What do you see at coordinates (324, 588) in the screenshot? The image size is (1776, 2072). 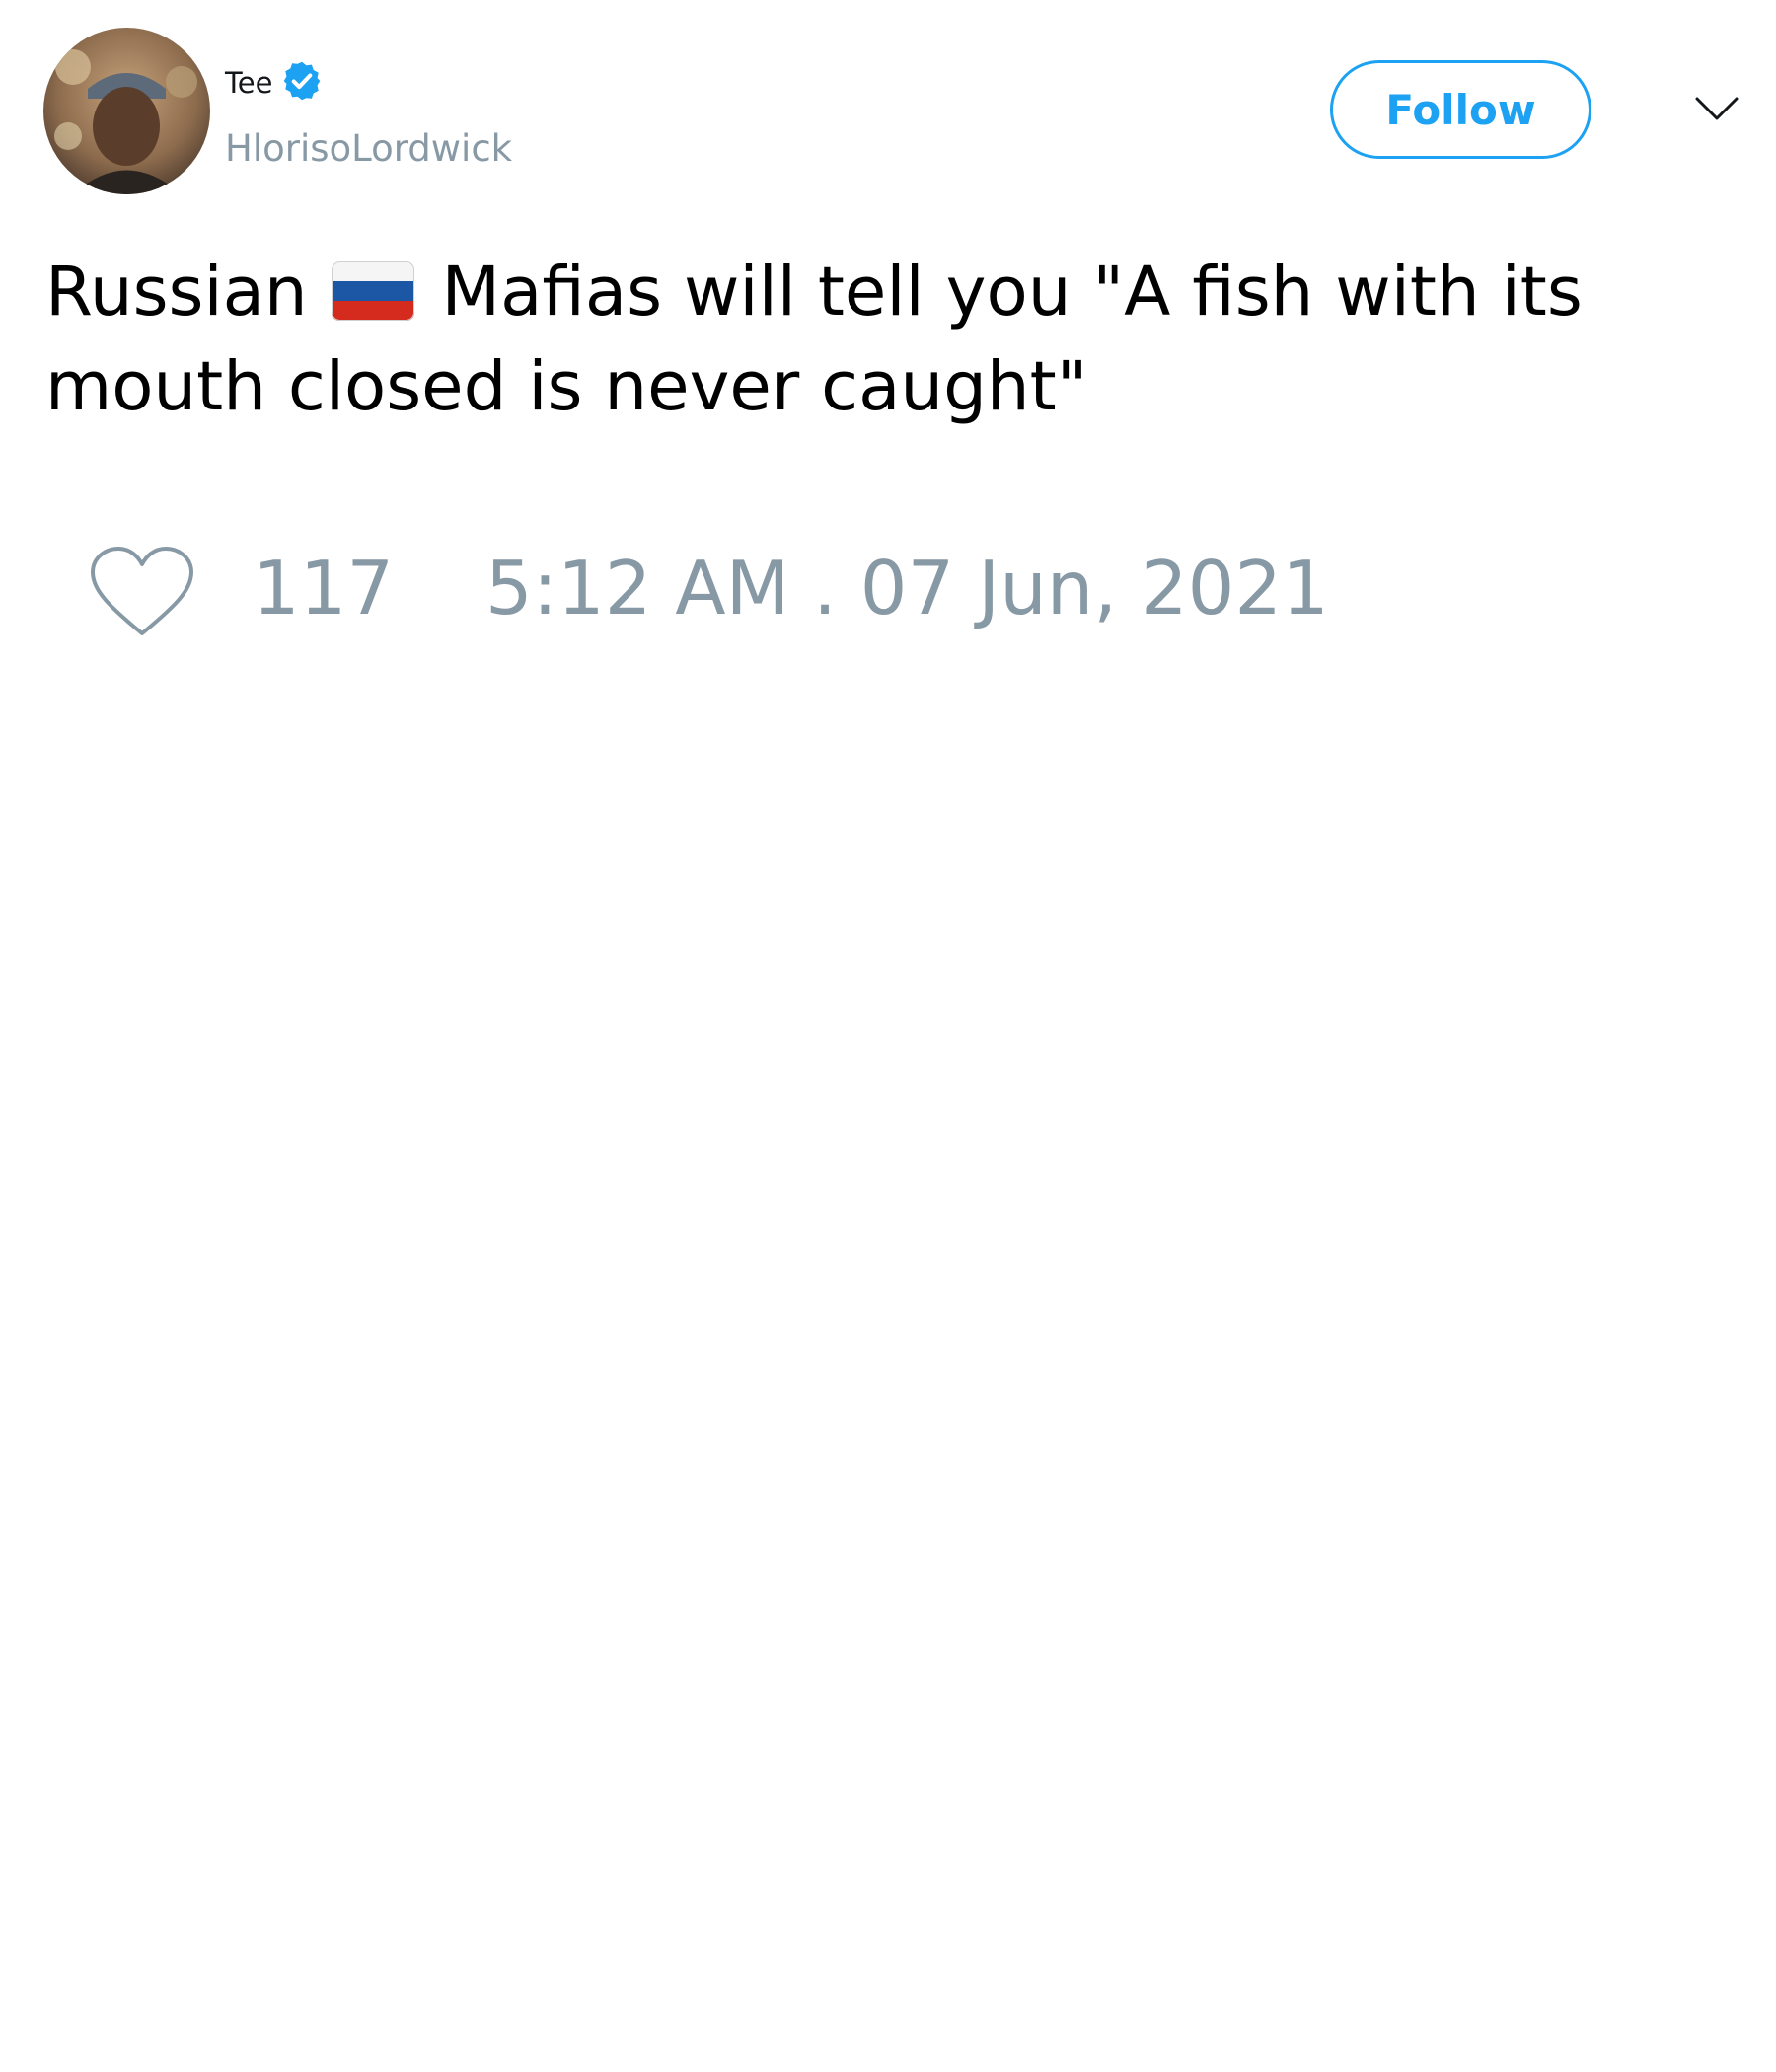 I see `like-count: 117` at bounding box center [324, 588].